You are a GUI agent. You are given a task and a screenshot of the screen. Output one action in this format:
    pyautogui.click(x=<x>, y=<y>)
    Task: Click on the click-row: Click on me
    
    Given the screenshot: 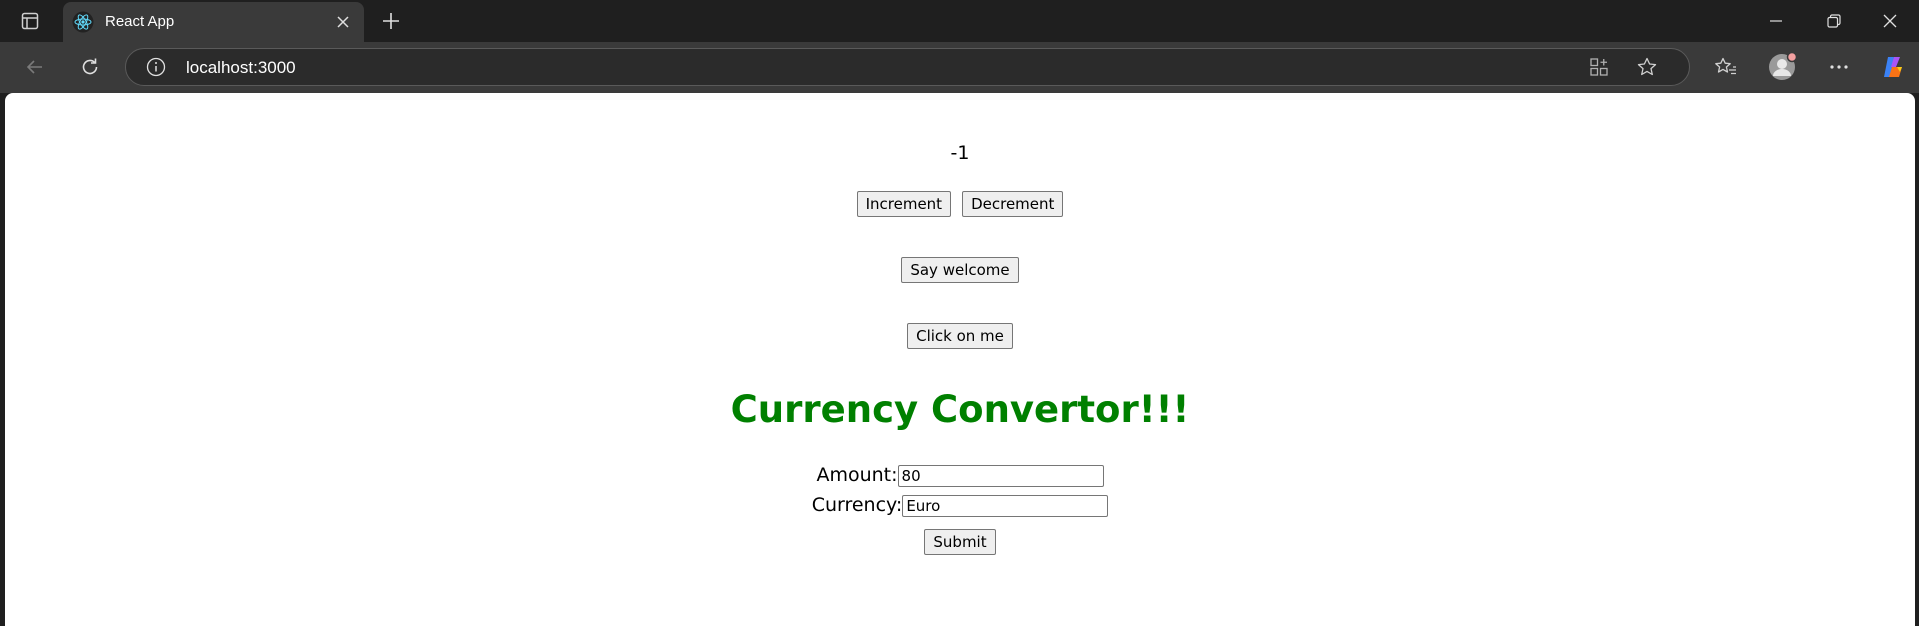 What is the action you would take?
    pyautogui.click(x=960, y=336)
    